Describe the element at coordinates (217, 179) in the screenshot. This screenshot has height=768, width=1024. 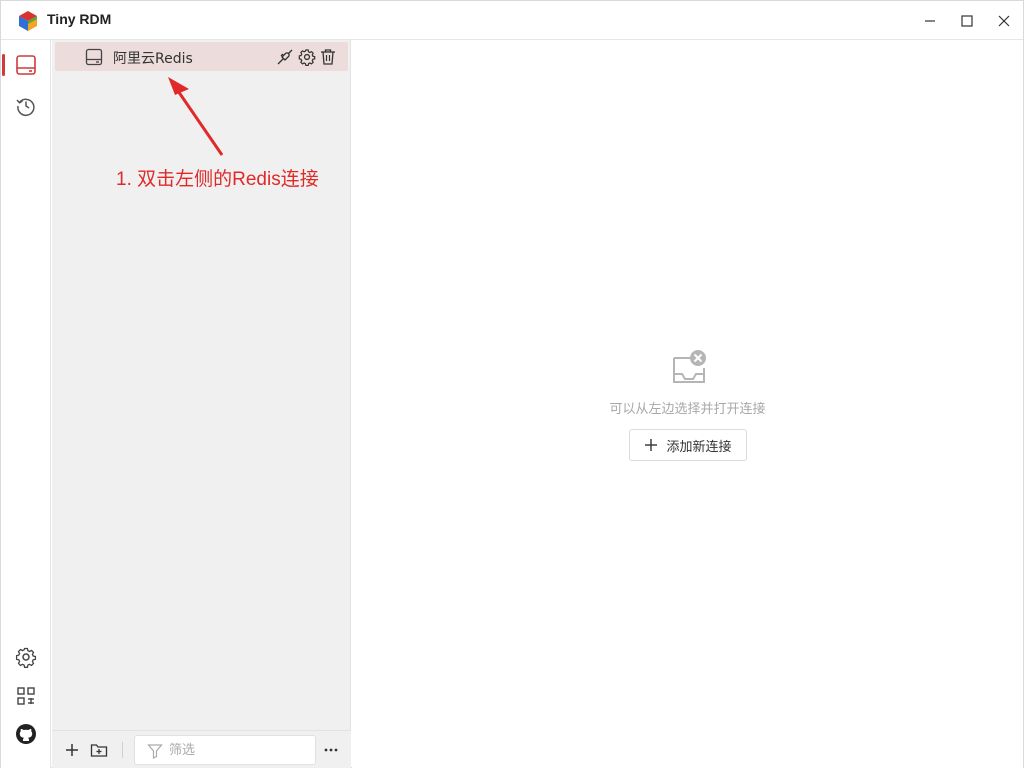
I see `annotation-text: 1. 双击左侧的Redis连接` at that location.